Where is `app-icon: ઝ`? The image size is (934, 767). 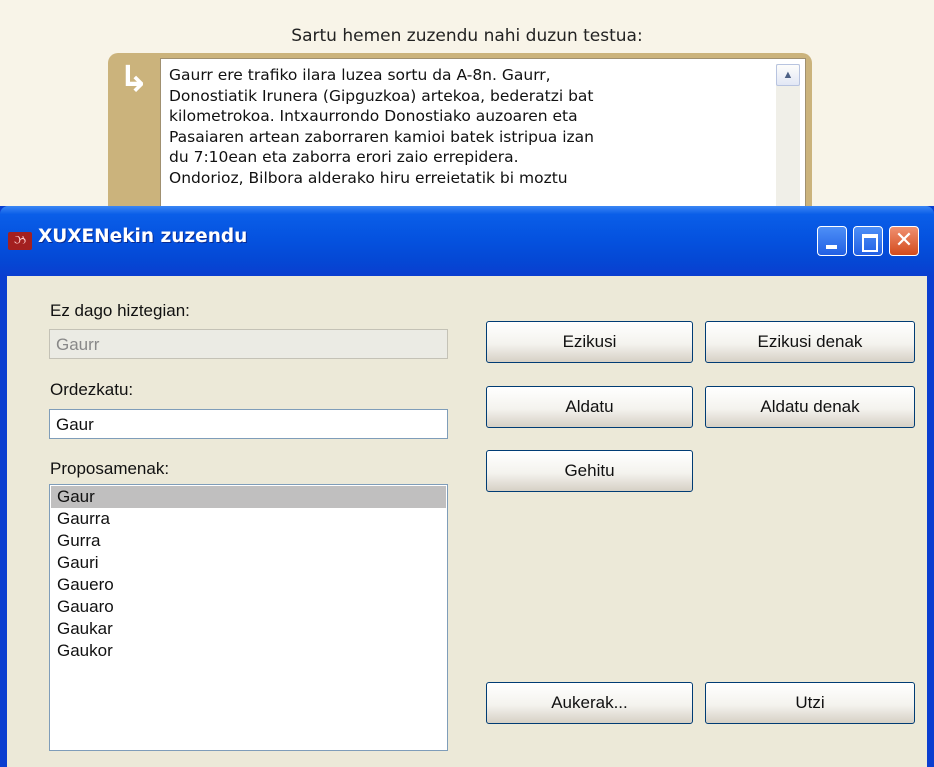 app-icon: ઝ is located at coordinates (20, 241).